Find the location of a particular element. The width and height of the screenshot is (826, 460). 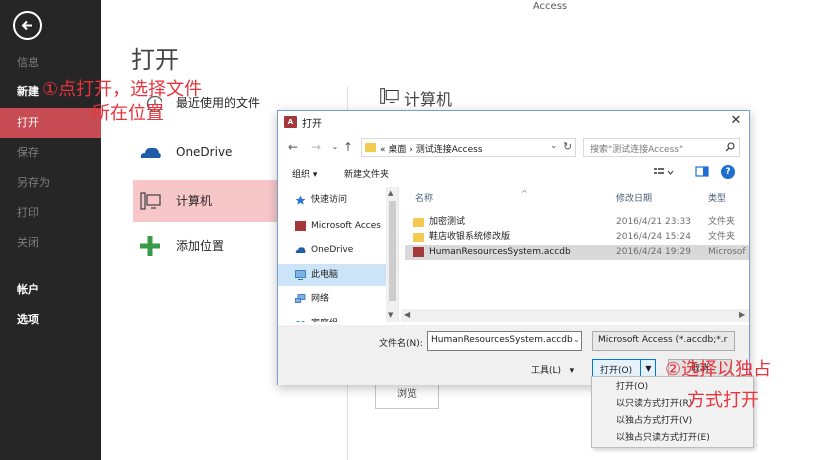

filetype-select: Microsoft Access (*.accdb;*.r is located at coordinates (663, 341).